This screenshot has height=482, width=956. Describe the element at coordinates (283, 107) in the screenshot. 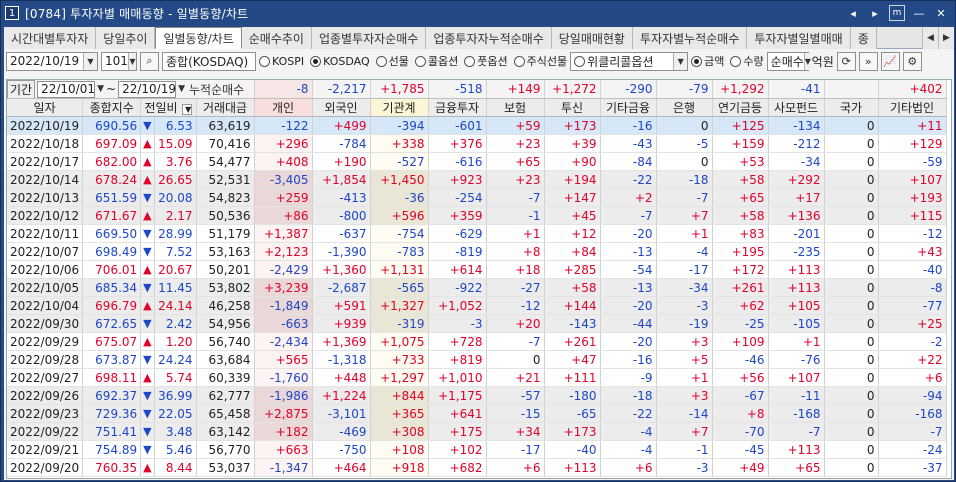

I see `column-header: 개인` at that location.